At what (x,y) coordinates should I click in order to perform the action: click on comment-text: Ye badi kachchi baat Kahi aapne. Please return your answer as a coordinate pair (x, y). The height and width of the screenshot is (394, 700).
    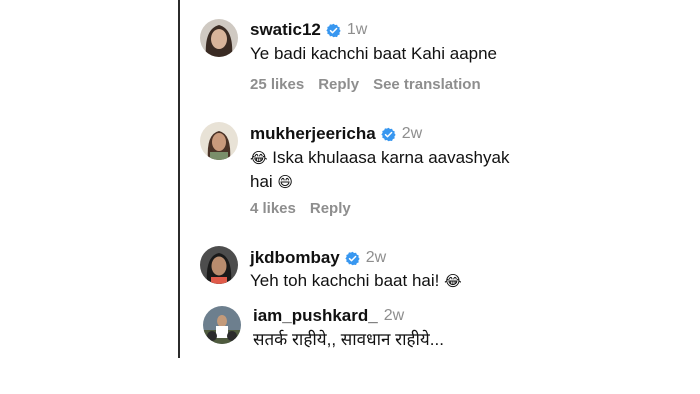
    Looking at the image, I should click on (374, 53).